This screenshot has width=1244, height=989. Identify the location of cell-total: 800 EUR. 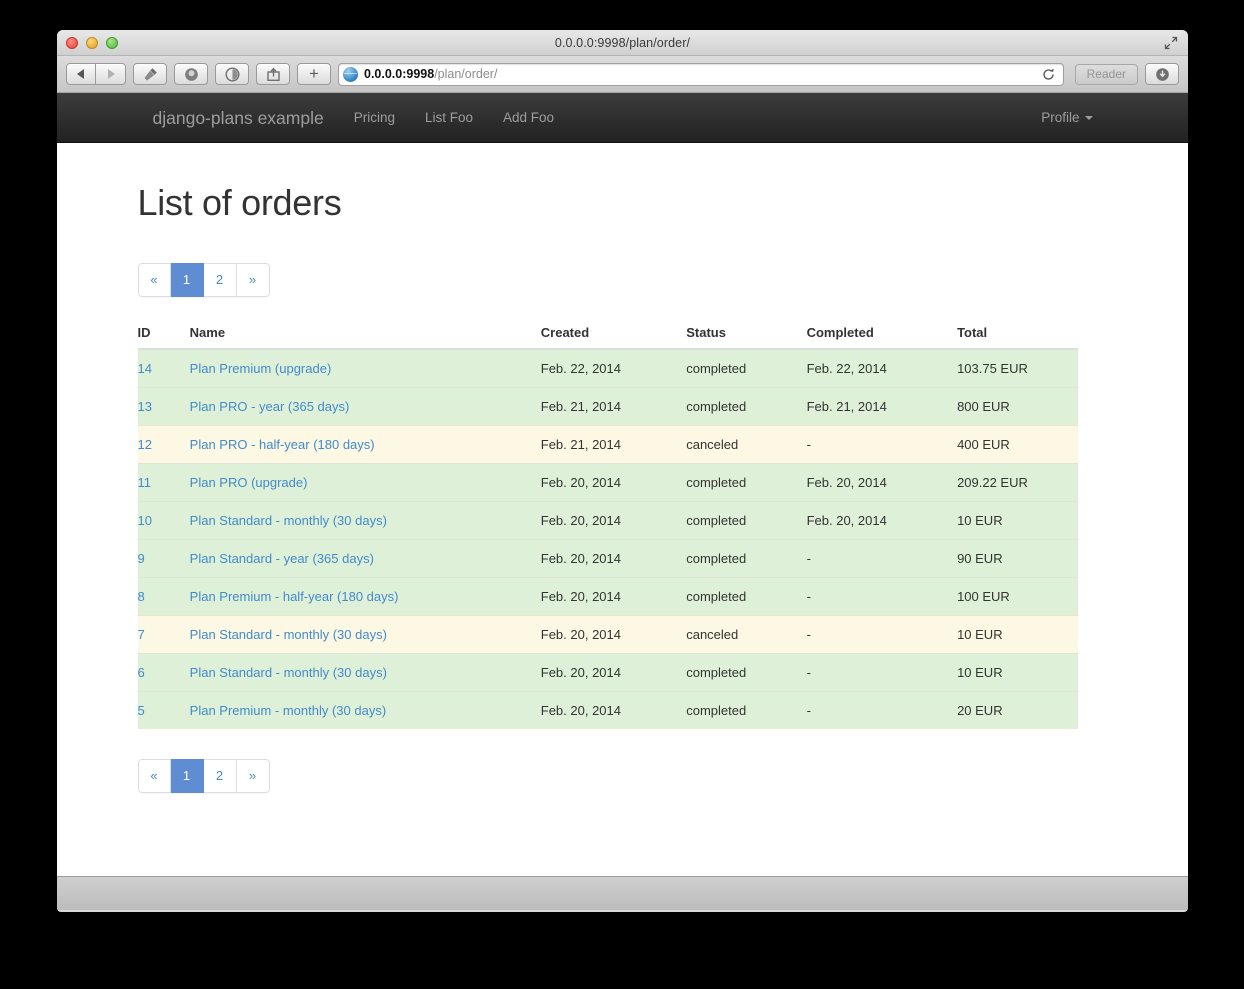
(1017, 406).